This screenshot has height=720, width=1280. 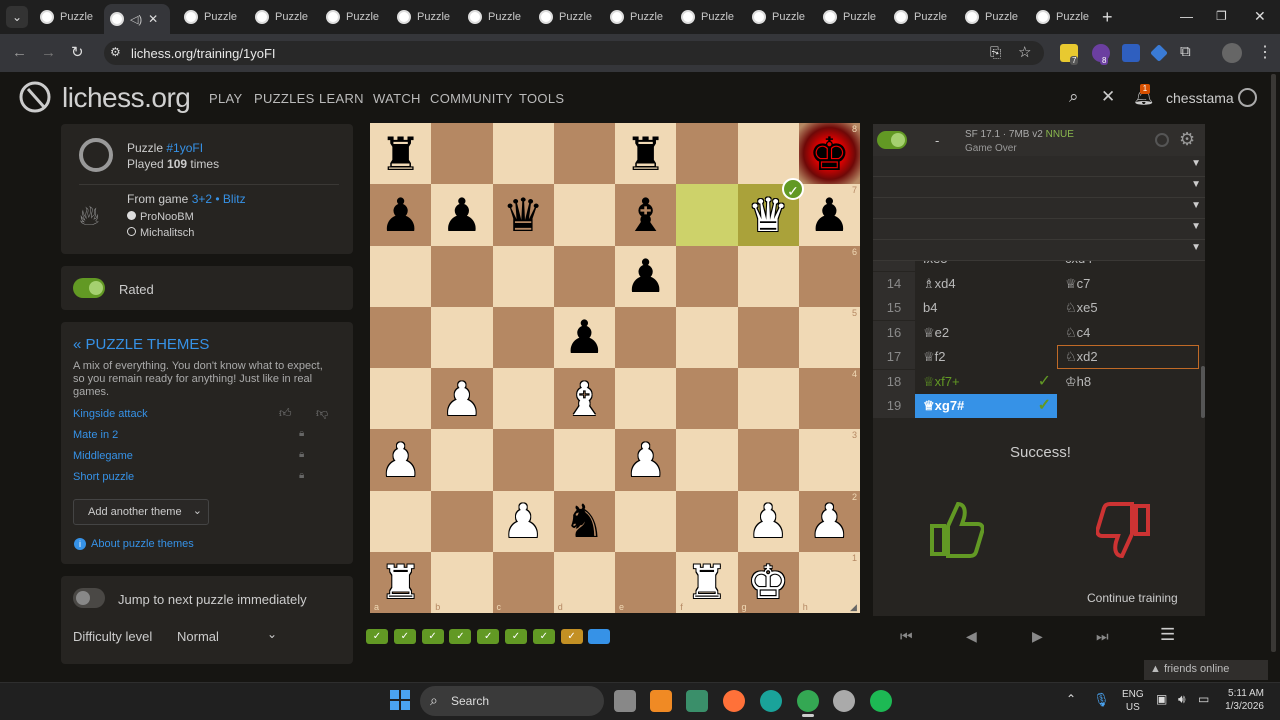 I want to click on swords-icon: ✕, so click(x=1108, y=97).